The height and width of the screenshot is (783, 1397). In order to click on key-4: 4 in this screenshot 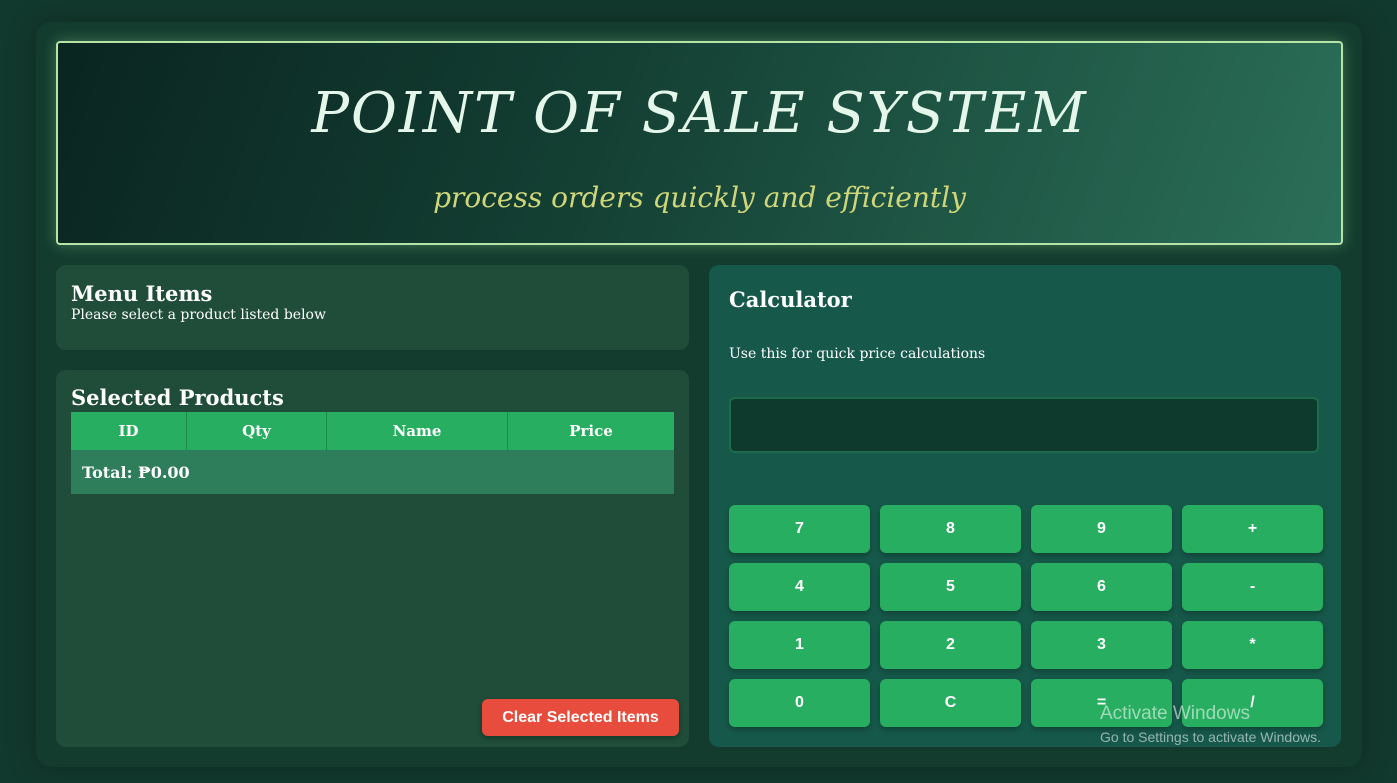, I will do `click(799, 587)`.